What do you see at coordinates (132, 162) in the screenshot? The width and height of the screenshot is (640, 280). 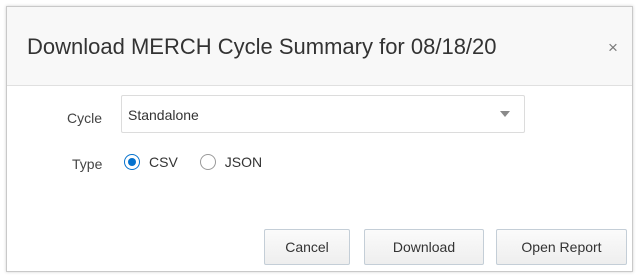 I see `radio-button-csv` at bounding box center [132, 162].